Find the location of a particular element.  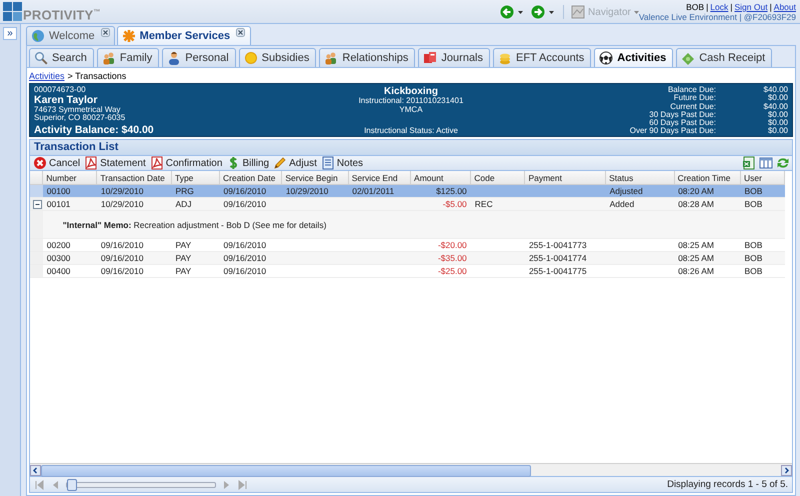

scroll-left-icon is located at coordinates (35, 470).